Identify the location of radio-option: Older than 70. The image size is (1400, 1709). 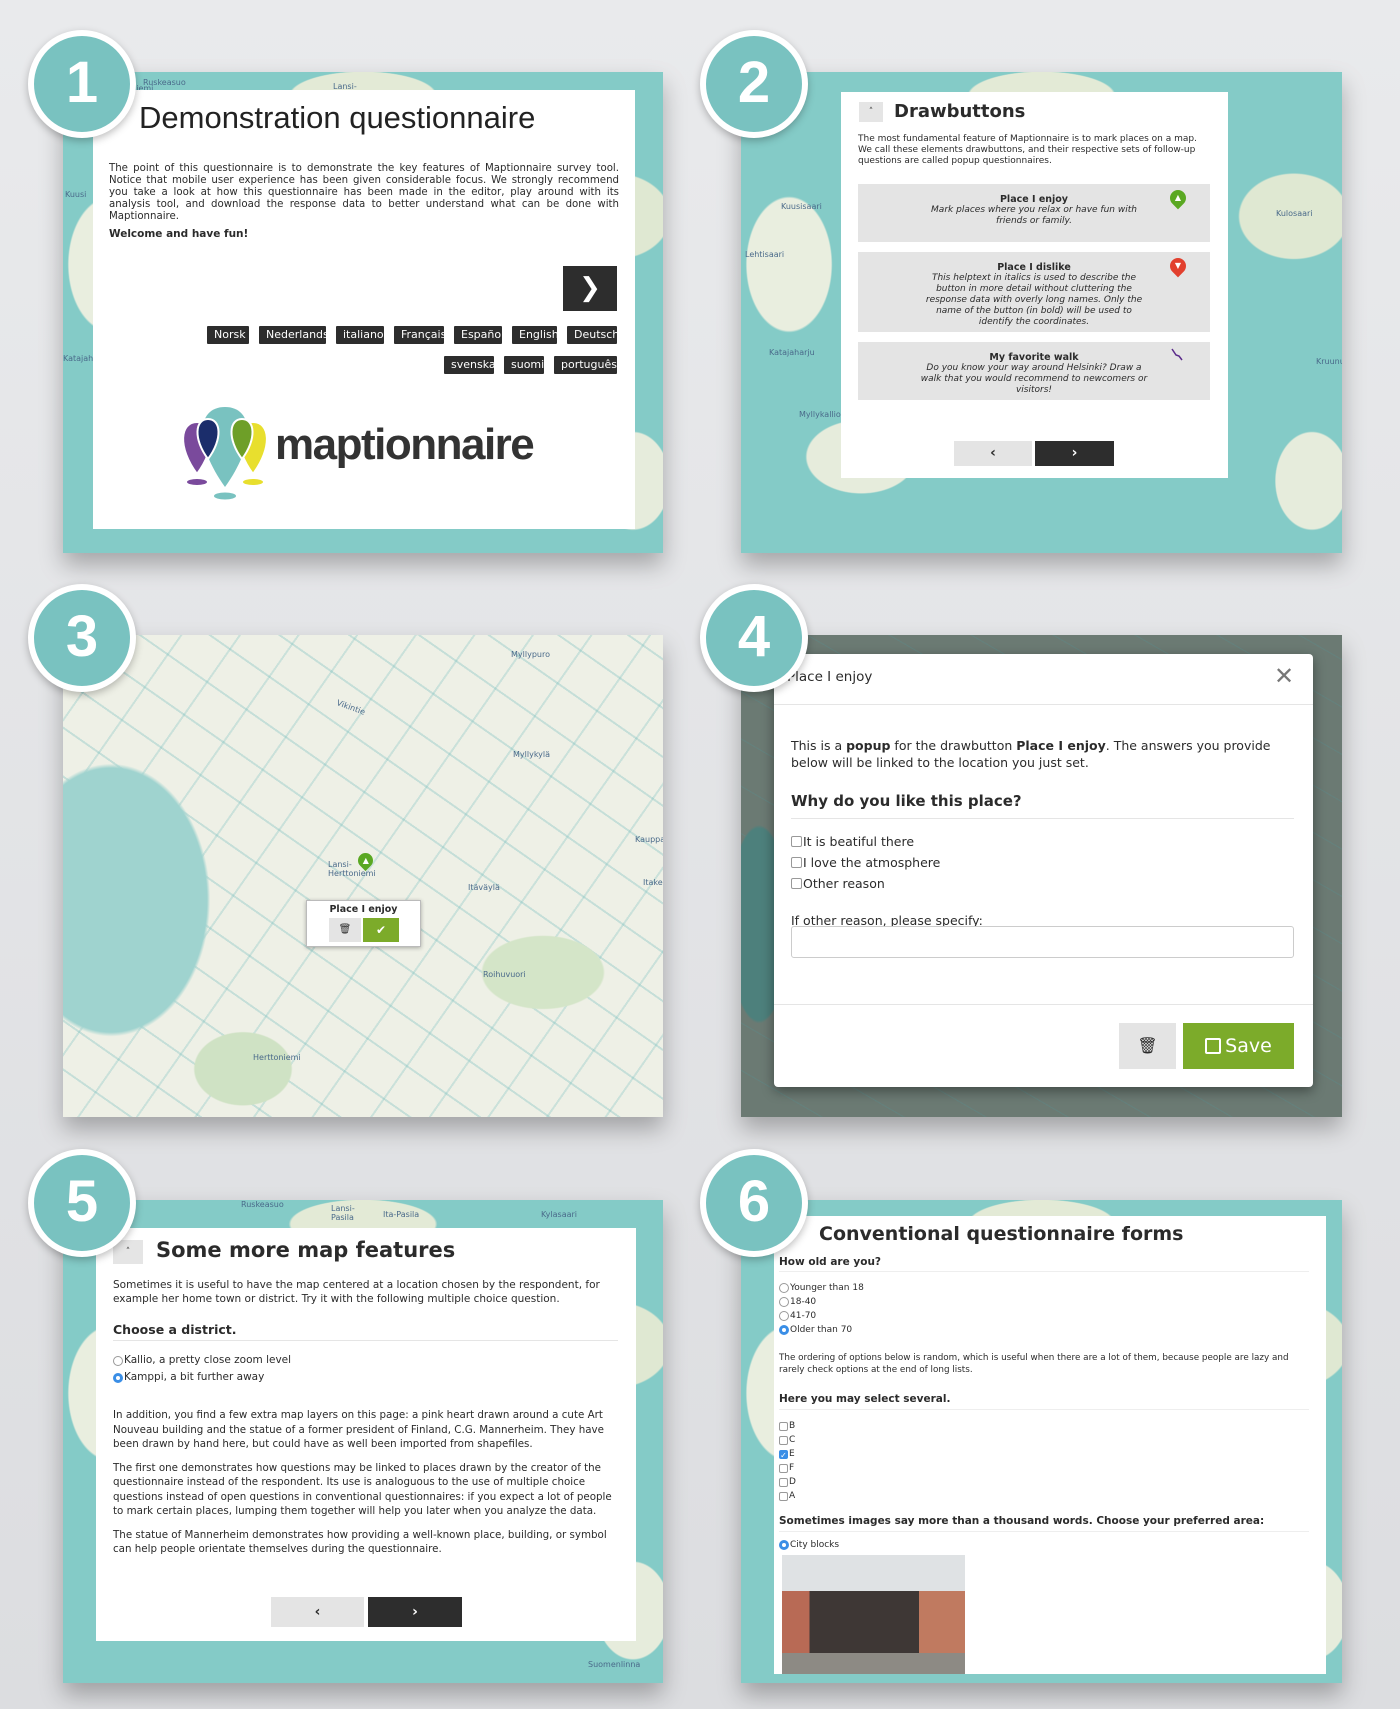
(821, 1330).